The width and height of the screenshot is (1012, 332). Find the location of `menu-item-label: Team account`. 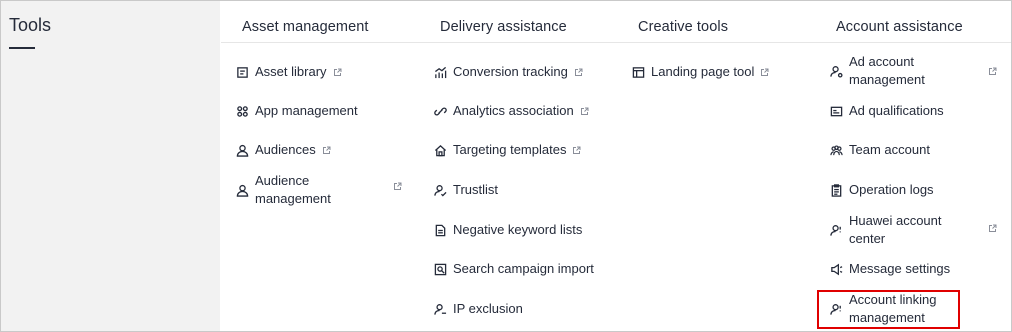

menu-item-label: Team account is located at coordinates (889, 149).